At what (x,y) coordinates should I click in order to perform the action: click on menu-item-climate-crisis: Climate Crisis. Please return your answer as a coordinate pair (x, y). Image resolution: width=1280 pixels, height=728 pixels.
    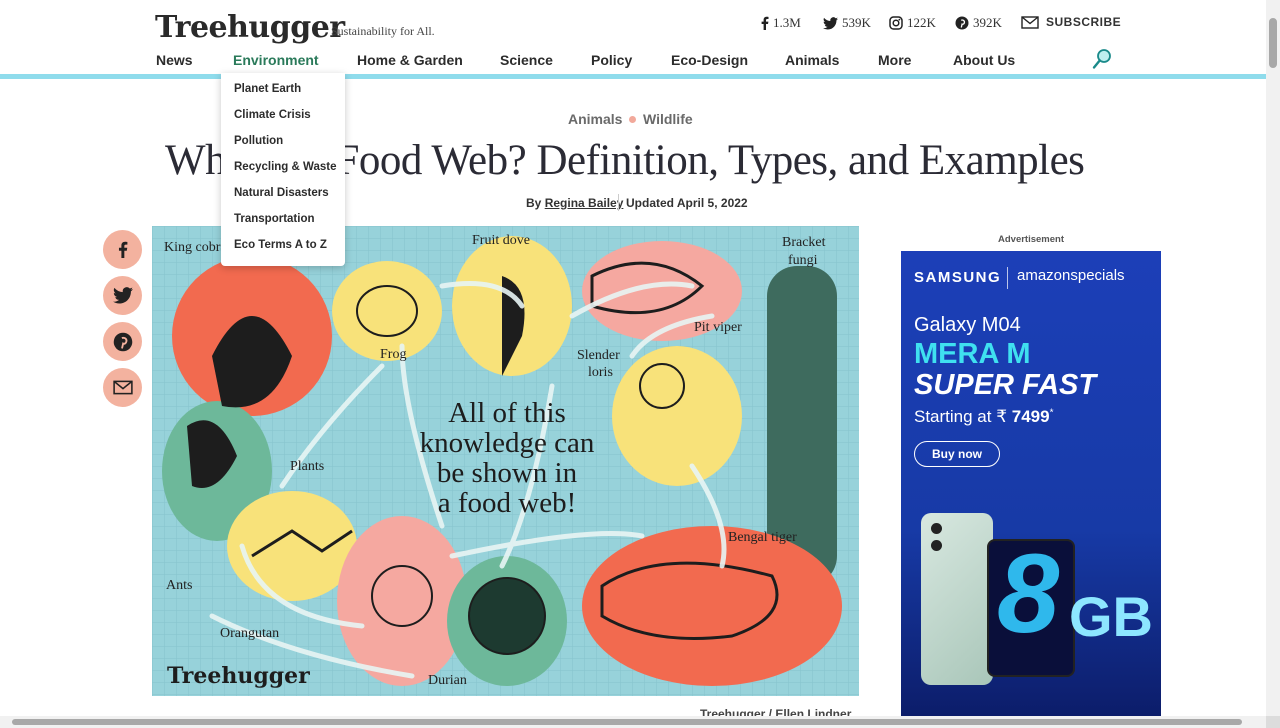
    Looking at the image, I should click on (272, 115).